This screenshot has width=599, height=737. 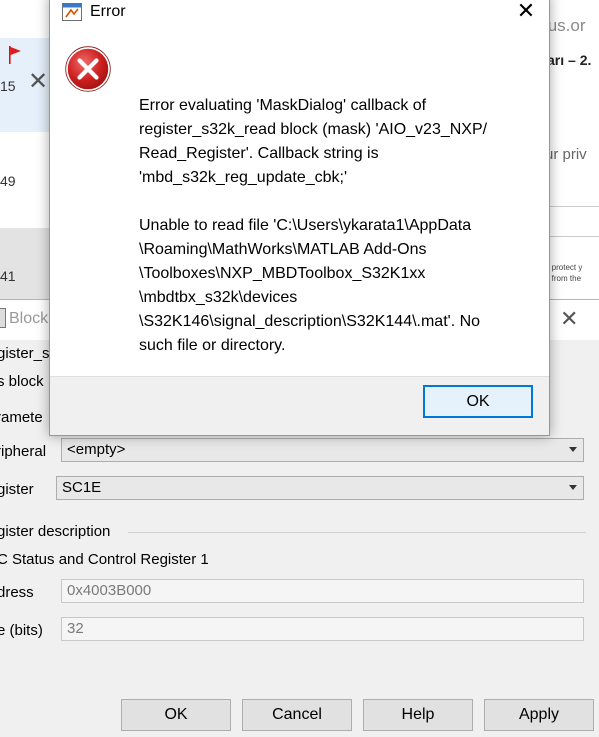 What do you see at coordinates (8, 276) in the screenshot?
I see `list-number: 41` at bounding box center [8, 276].